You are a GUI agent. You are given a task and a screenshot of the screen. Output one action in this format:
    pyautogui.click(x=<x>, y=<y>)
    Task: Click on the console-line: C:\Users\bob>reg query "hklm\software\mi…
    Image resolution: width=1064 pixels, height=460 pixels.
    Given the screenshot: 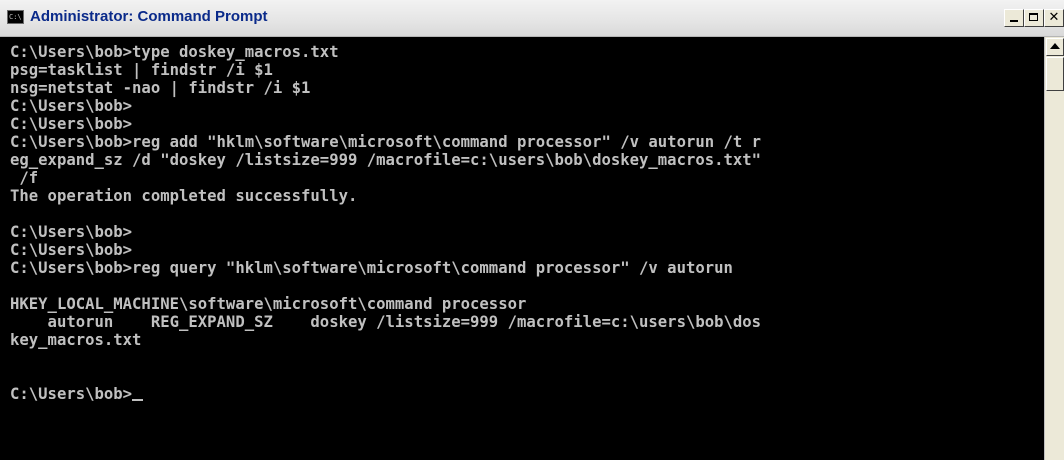 What is the action you would take?
    pyautogui.click(x=371, y=268)
    